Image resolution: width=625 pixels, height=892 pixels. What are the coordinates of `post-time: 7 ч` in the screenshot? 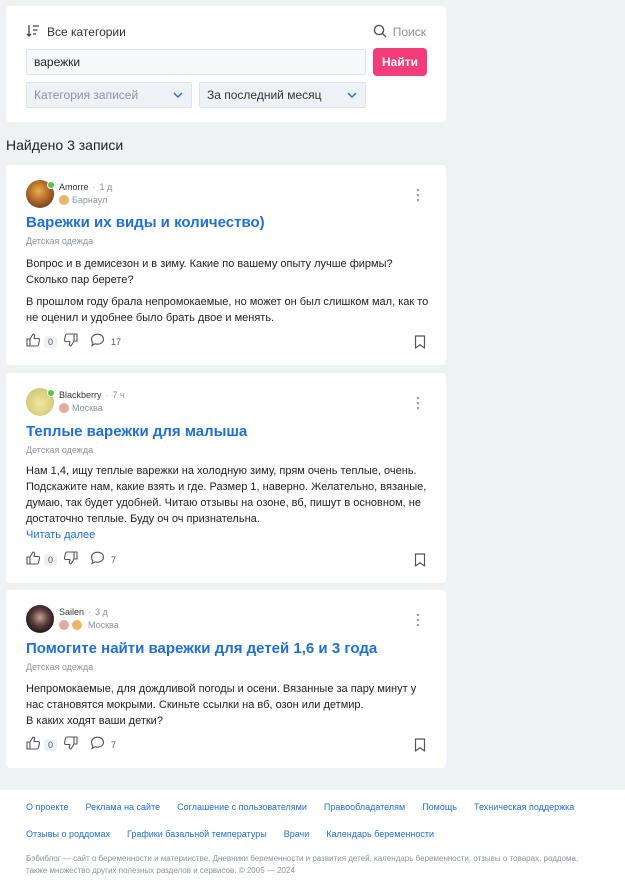 It's located at (118, 395).